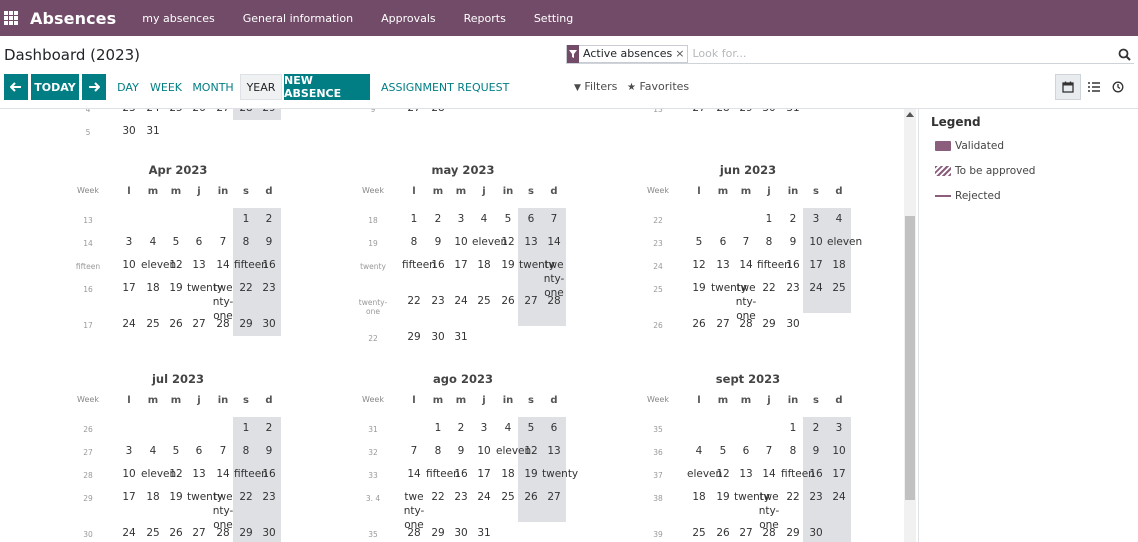 The height and width of the screenshot is (542, 1138). Describe the element at coordinates (485, 18) in the screenshot. I see `menu-reports: Reports` at that location.